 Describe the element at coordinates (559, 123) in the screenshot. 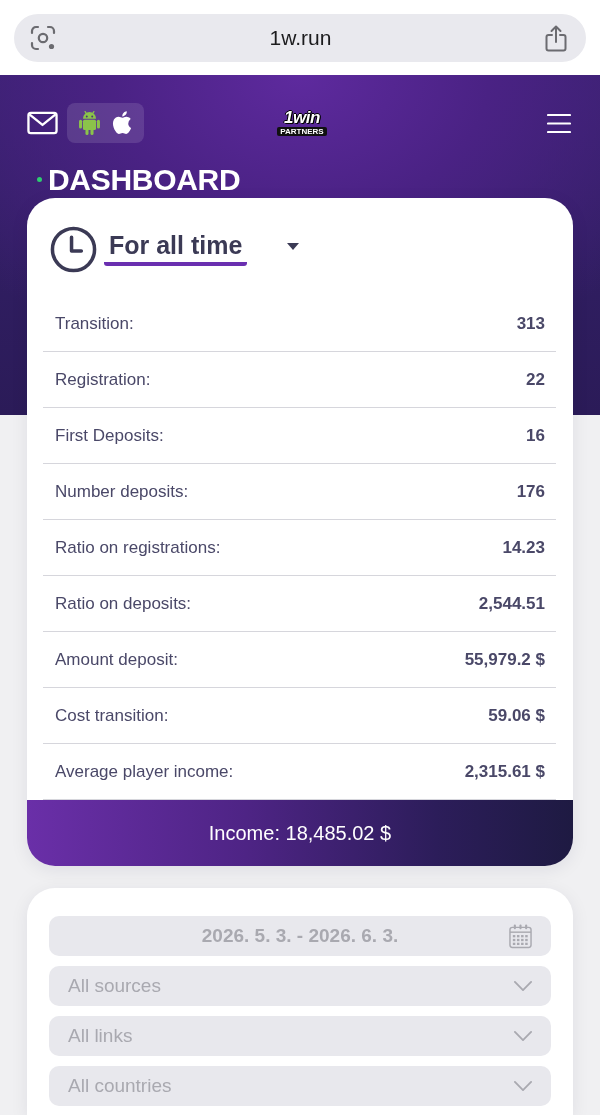

I see `menu-icon` at that location.